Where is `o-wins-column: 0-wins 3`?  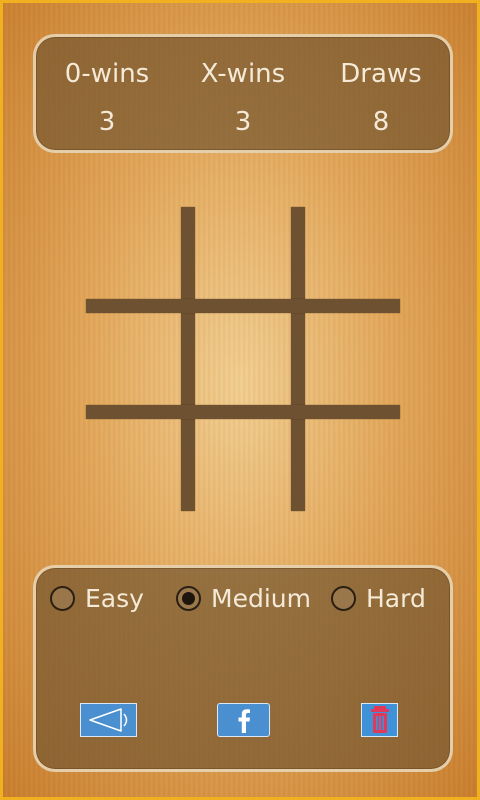 o-wins-column: 0-wins 3 is located at coordinates (107, 88).